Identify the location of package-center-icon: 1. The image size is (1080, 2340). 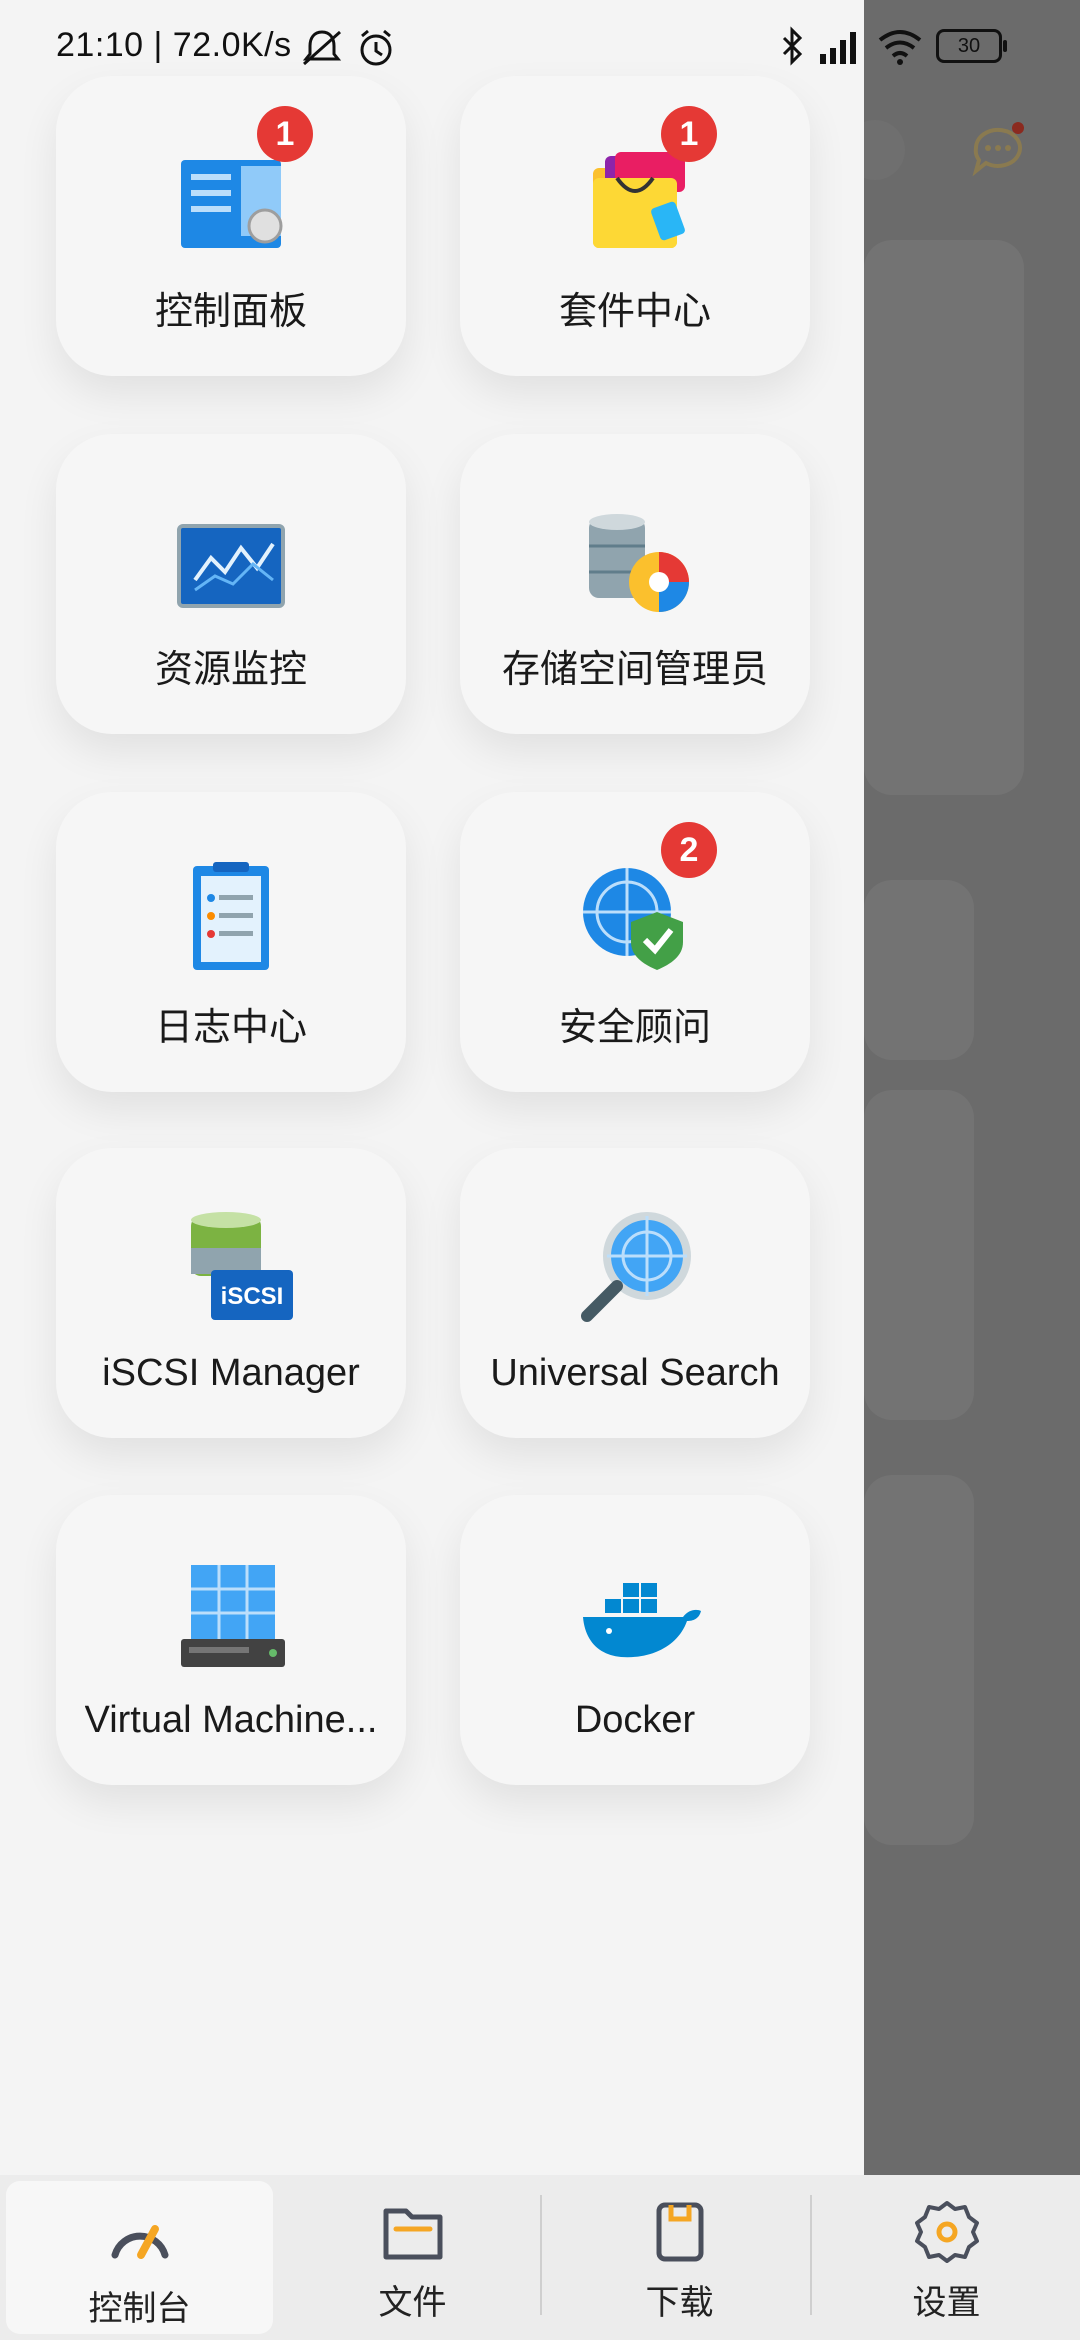
(641, 186).